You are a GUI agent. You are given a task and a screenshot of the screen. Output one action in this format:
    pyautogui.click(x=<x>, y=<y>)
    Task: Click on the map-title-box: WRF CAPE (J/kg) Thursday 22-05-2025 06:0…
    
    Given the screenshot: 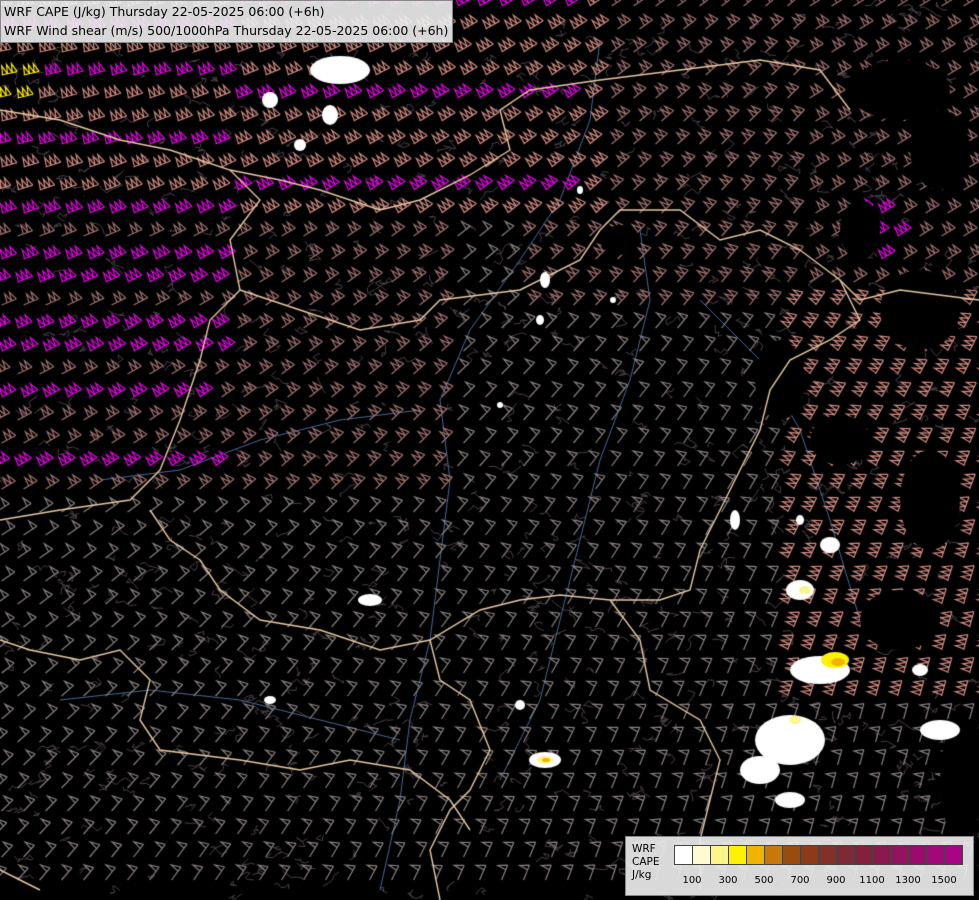 What is the action you would take?
    pyautogui.click(x=227, y=21)
    